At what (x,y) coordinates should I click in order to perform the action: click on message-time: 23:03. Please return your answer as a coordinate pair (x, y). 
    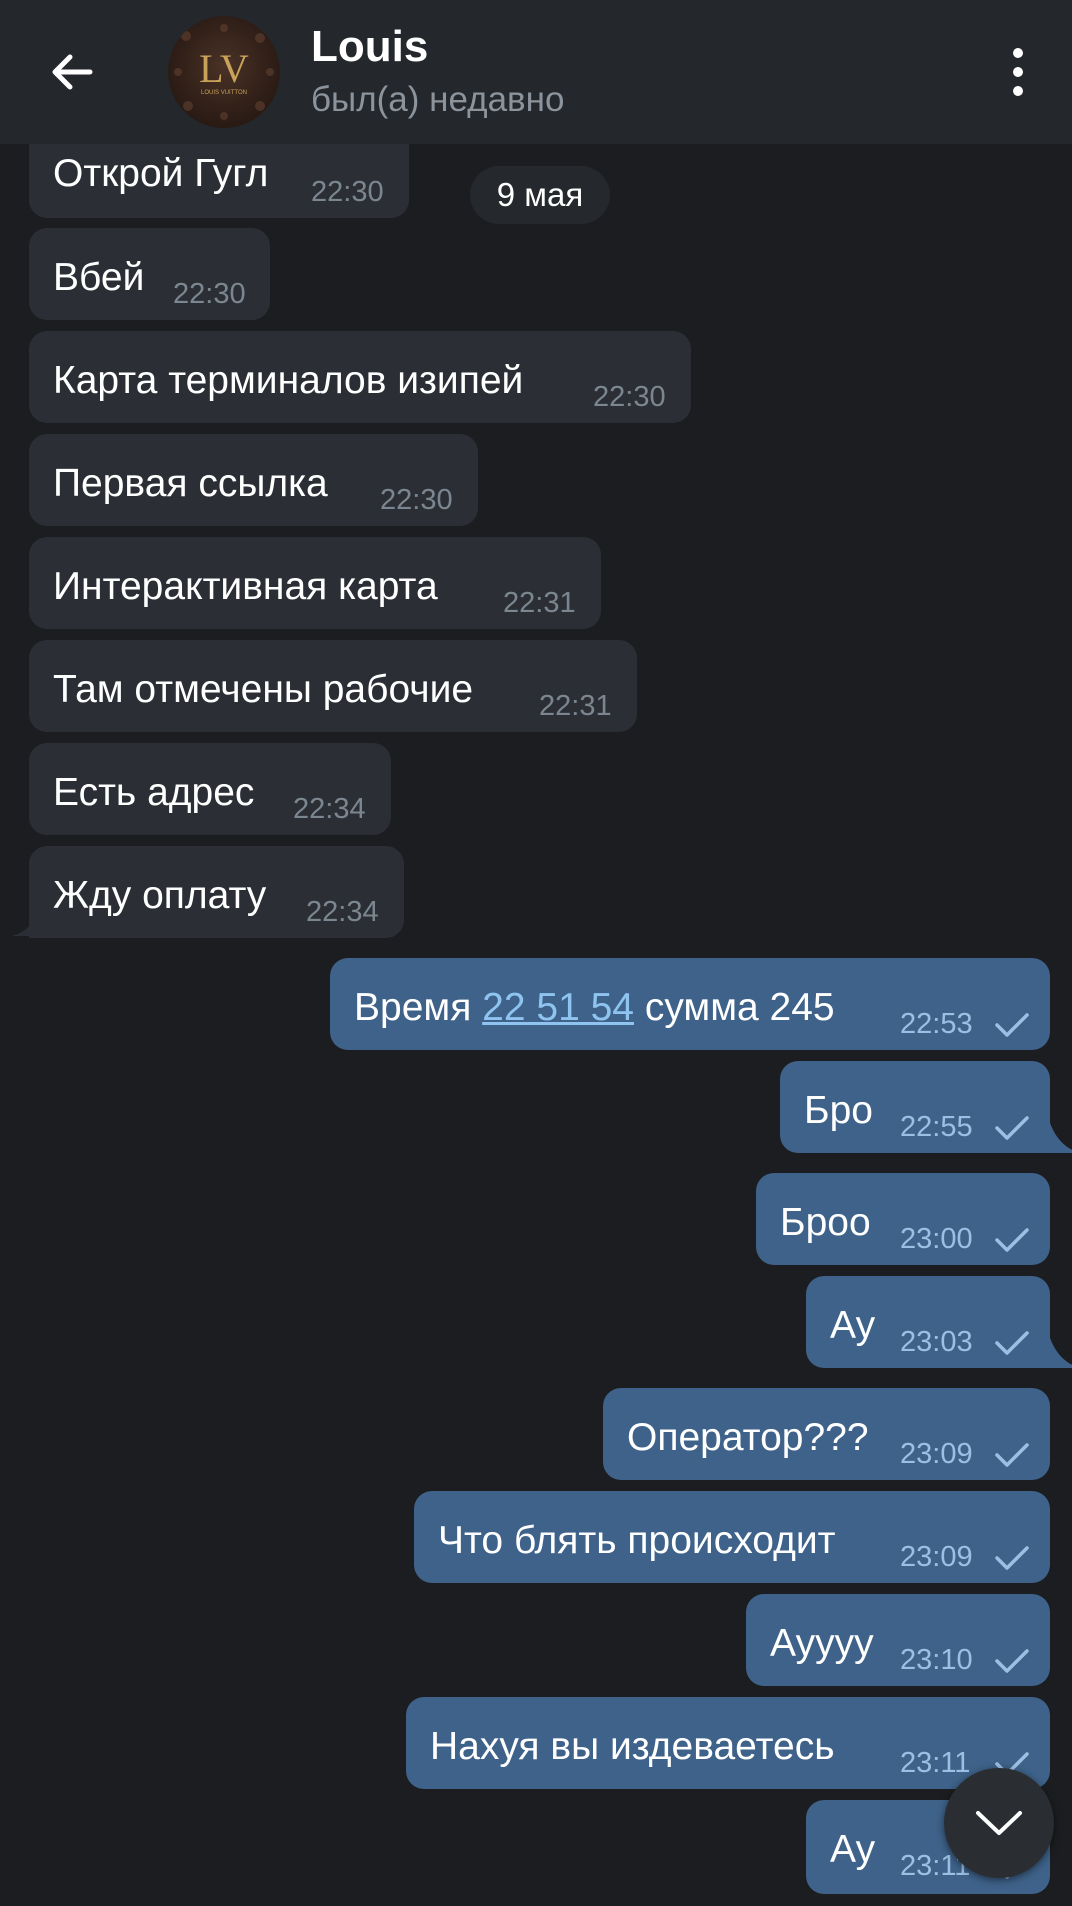
    Looking at the image, I should click on (936, 1342).